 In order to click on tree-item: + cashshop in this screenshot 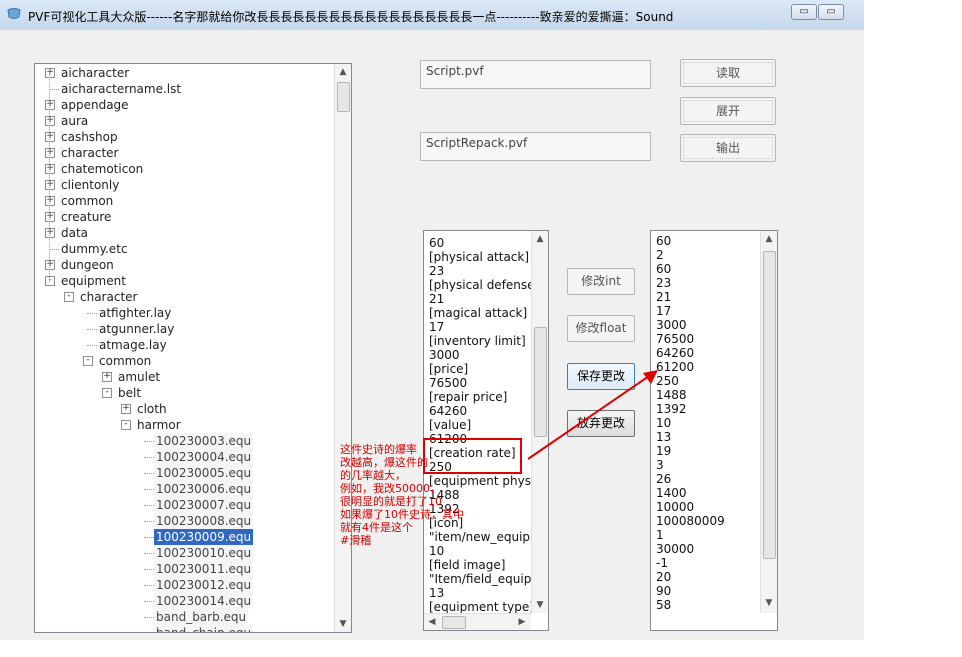, I will do `click(184, 137)`.